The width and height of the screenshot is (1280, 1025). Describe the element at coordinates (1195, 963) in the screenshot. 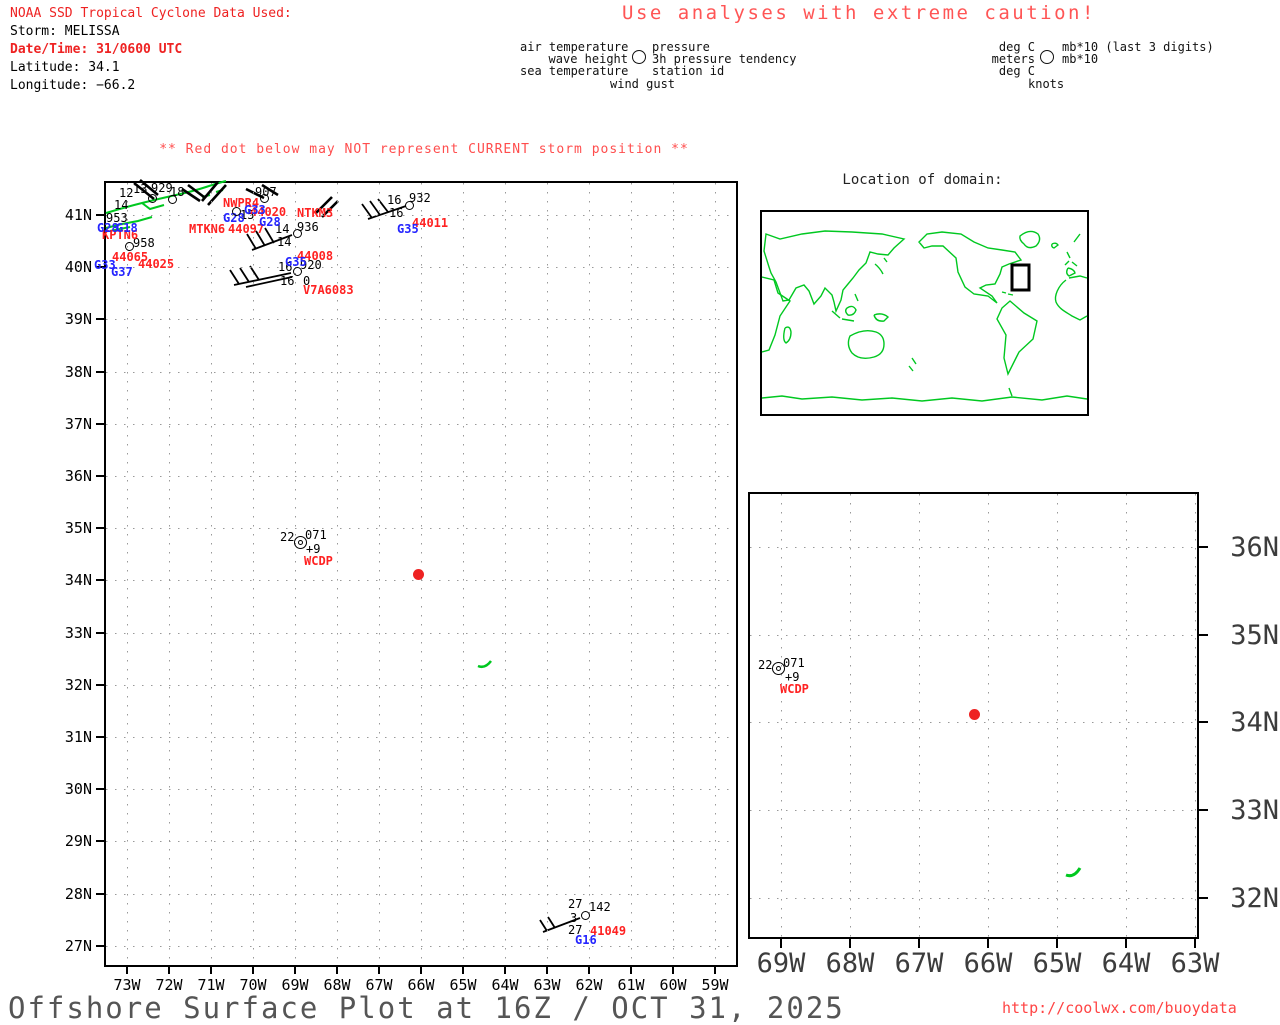

I see `x-axis-label: 63W` at that location.